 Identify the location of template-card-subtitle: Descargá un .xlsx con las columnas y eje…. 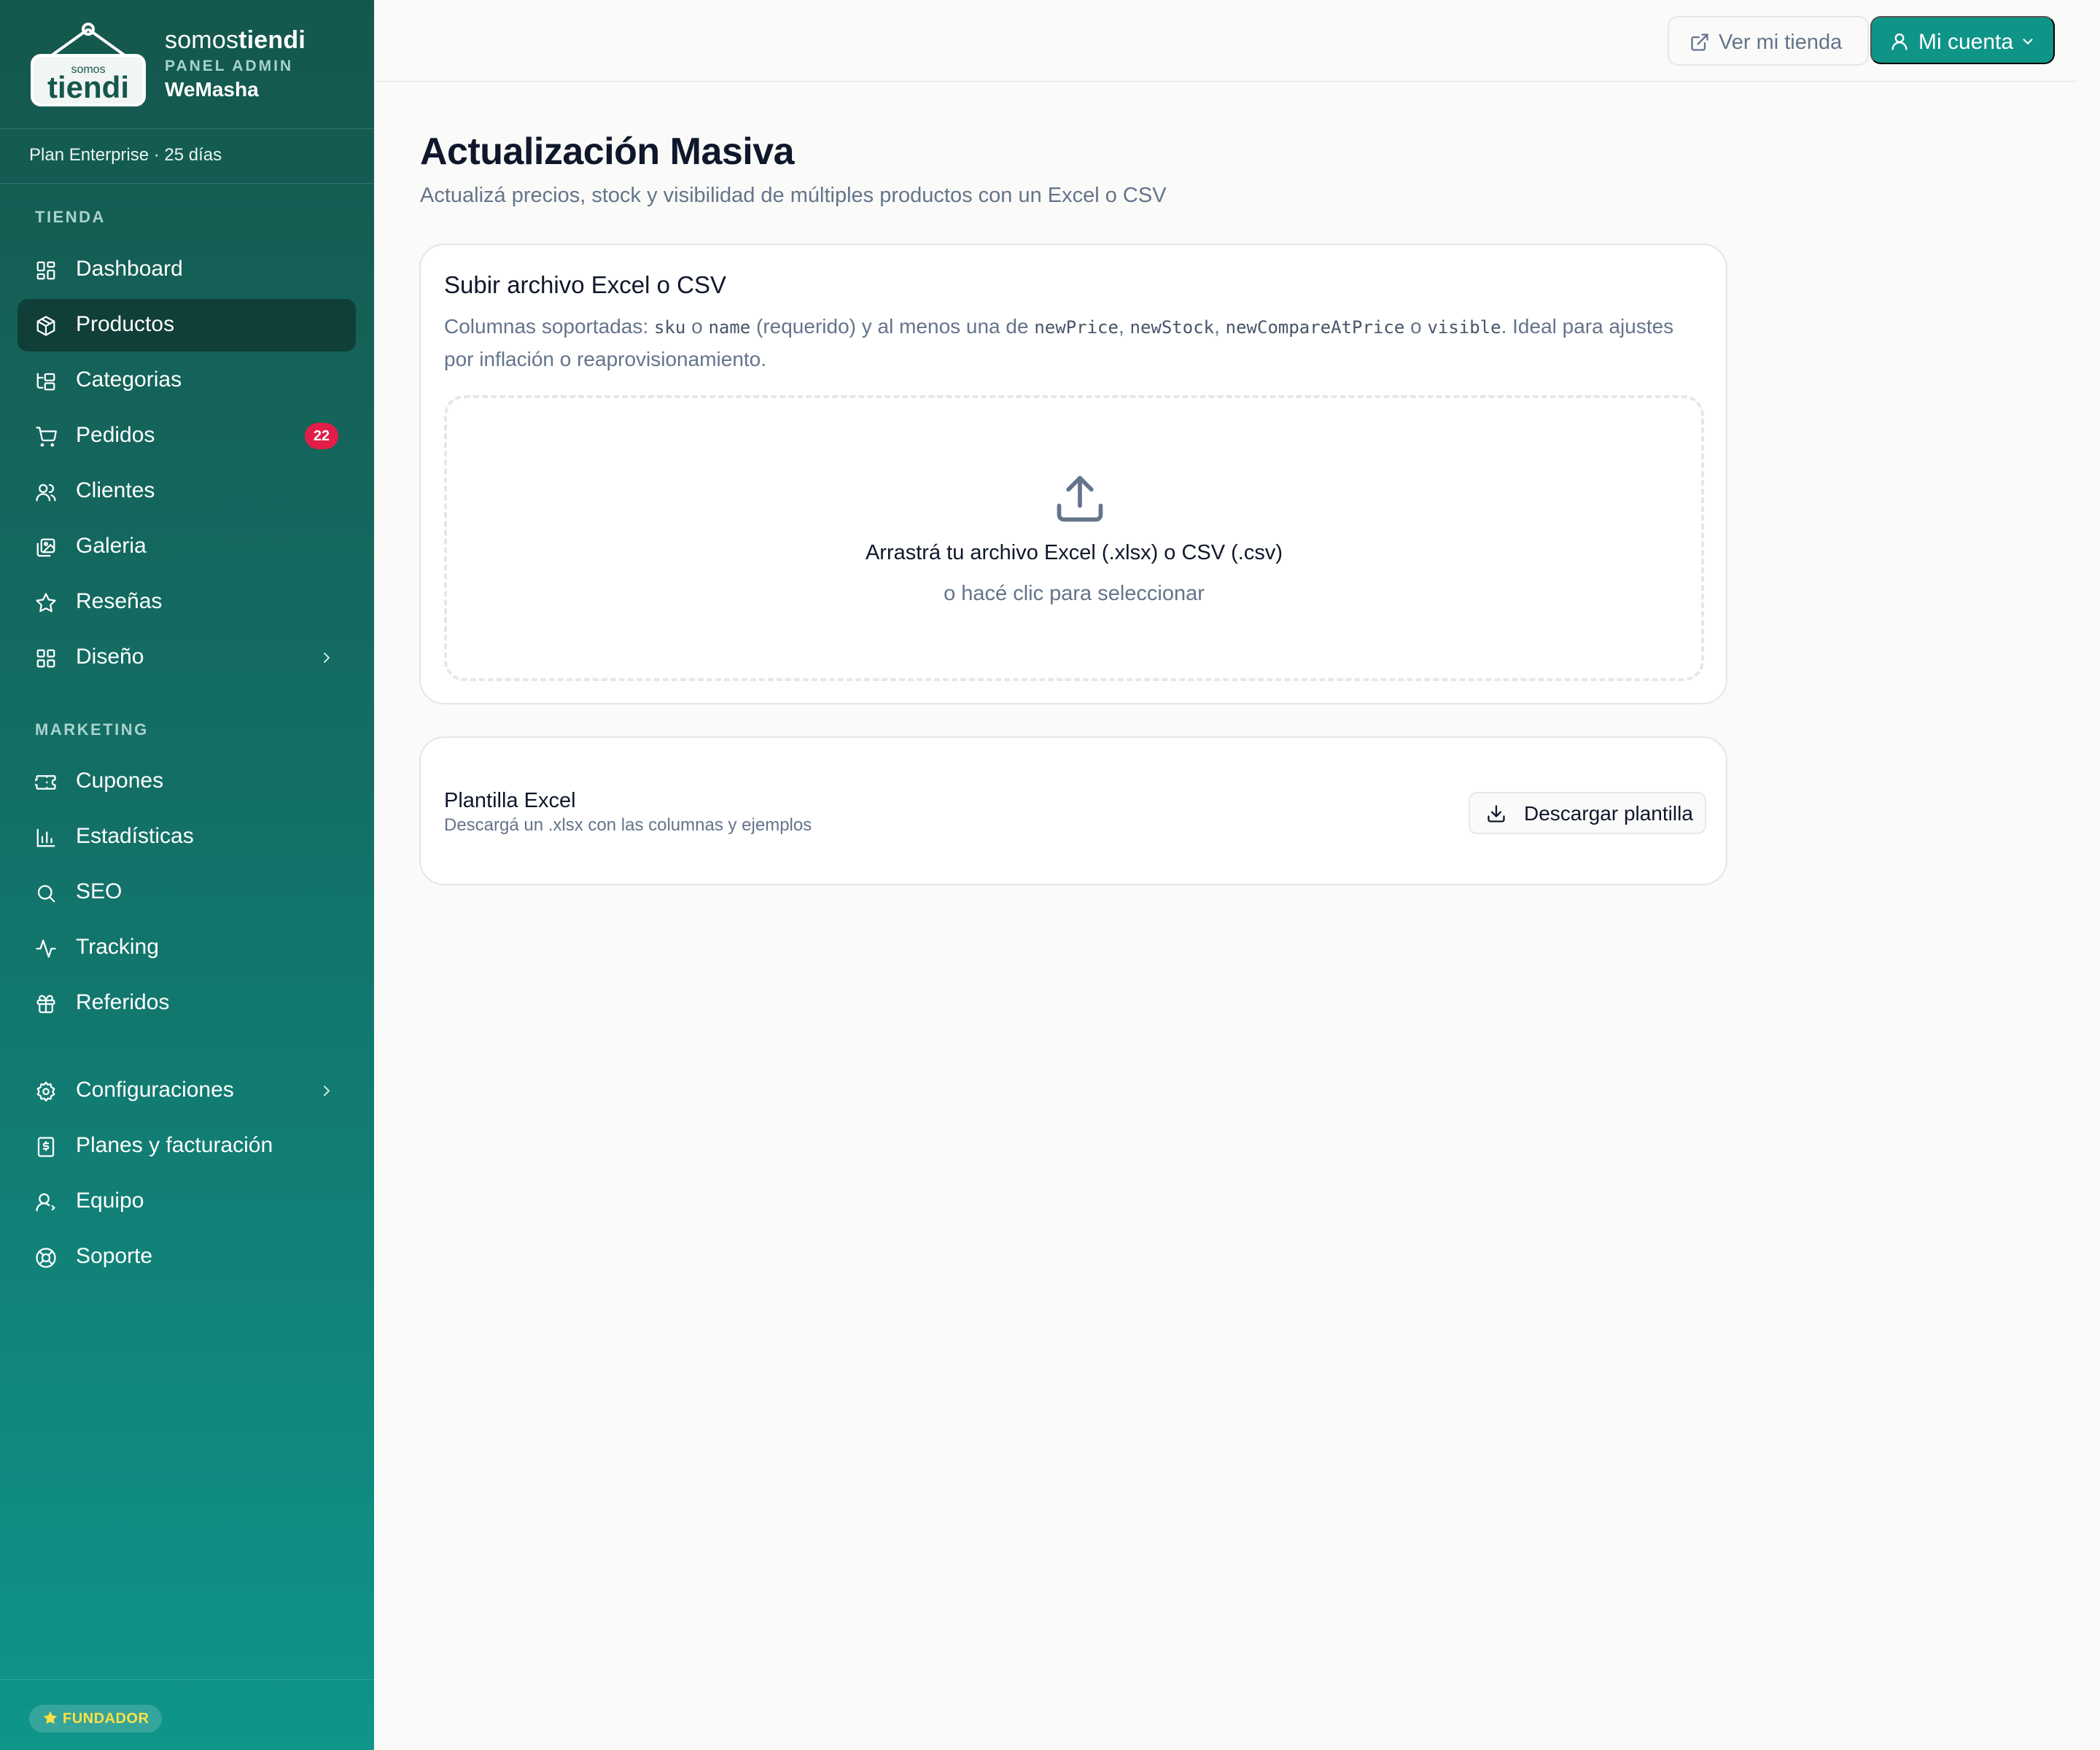
(628, 825).